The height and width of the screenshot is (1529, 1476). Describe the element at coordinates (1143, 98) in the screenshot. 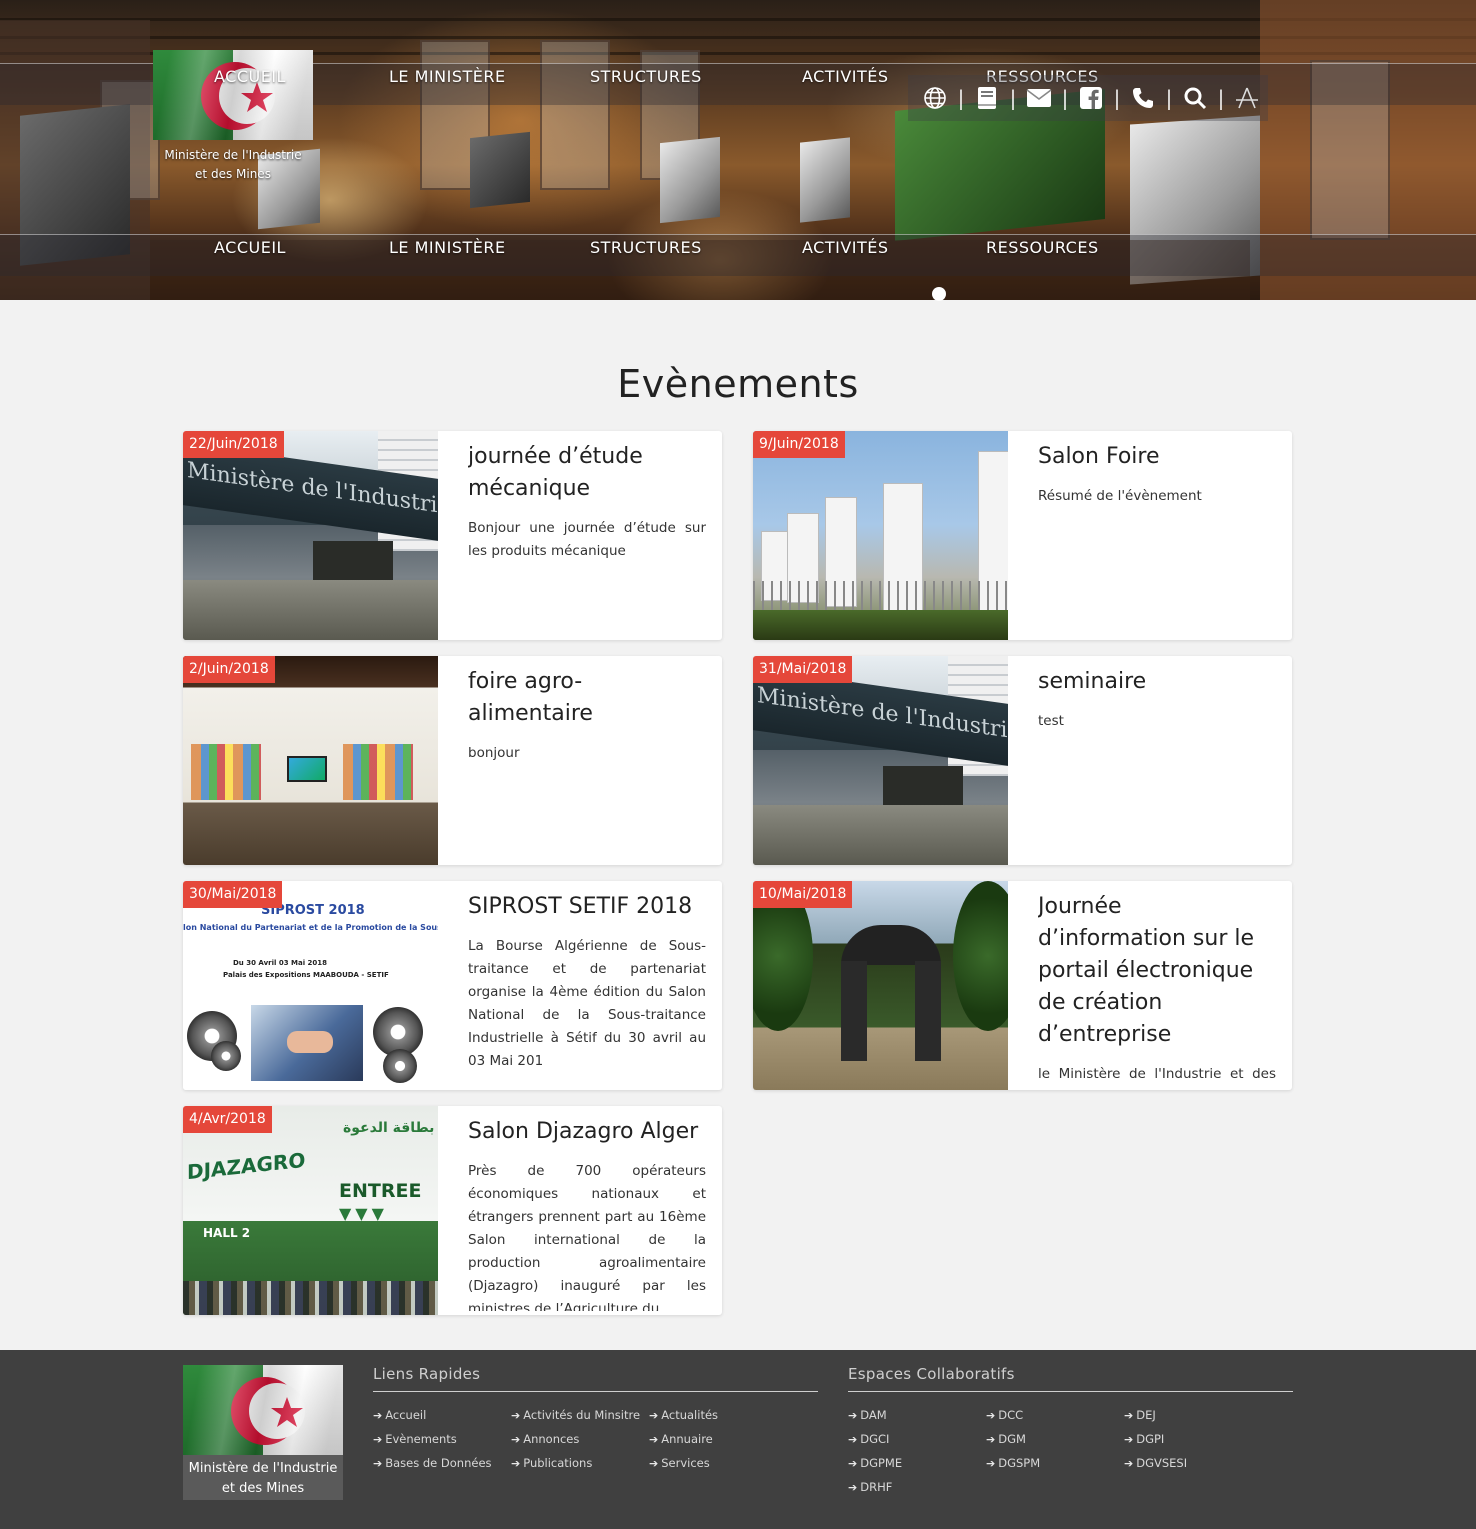

I see `phone-icon` at that location.